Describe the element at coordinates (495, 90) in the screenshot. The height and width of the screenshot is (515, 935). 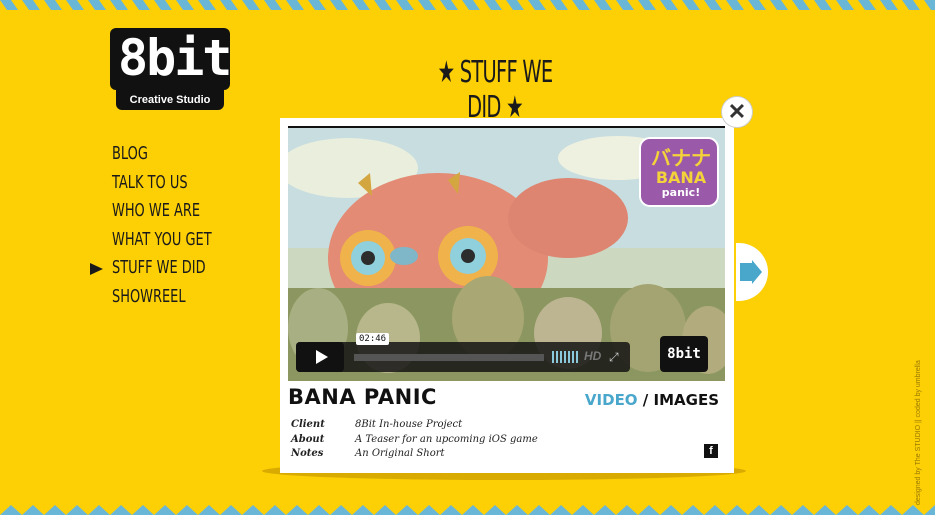
I see `page-title: ★ STUFF WE DID ★` at that location.